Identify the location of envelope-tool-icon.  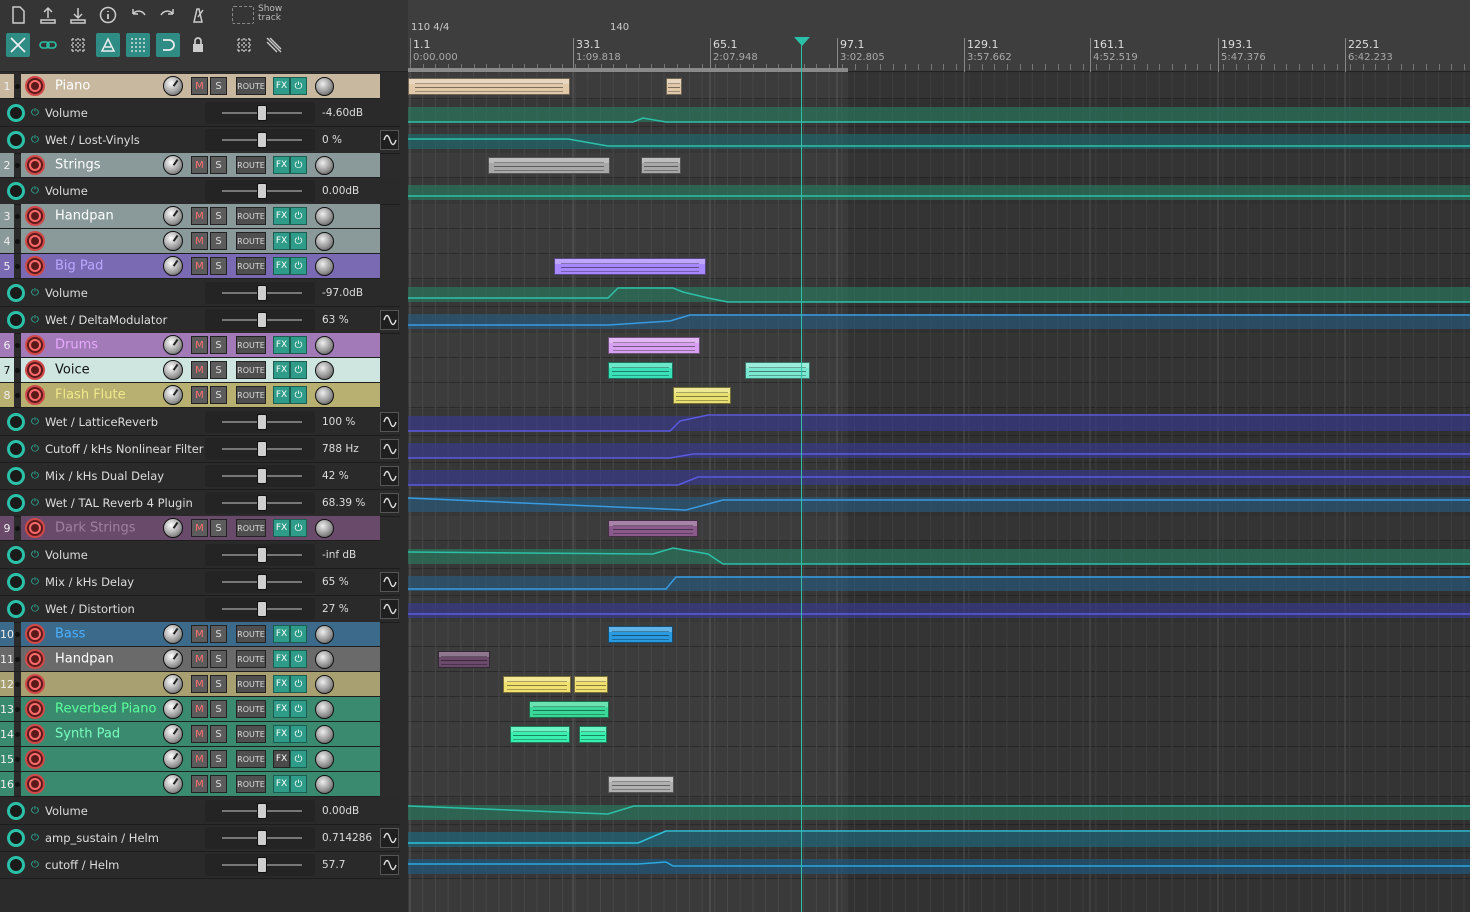
(274, 45).